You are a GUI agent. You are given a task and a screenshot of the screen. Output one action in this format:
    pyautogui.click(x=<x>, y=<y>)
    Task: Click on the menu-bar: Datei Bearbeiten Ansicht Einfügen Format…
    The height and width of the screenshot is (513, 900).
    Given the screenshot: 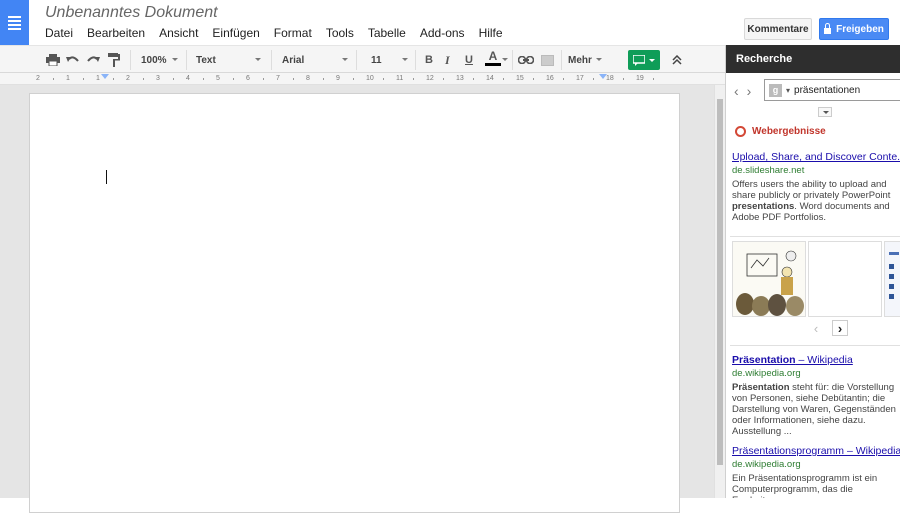 What is the action you would take?
    pyautogui.click(x=281, y=33)
    